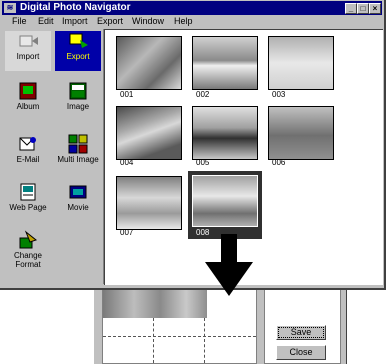  Describe the element at coordinates (28, 192) in the screenshot. I see `web-page-icon` at that location.